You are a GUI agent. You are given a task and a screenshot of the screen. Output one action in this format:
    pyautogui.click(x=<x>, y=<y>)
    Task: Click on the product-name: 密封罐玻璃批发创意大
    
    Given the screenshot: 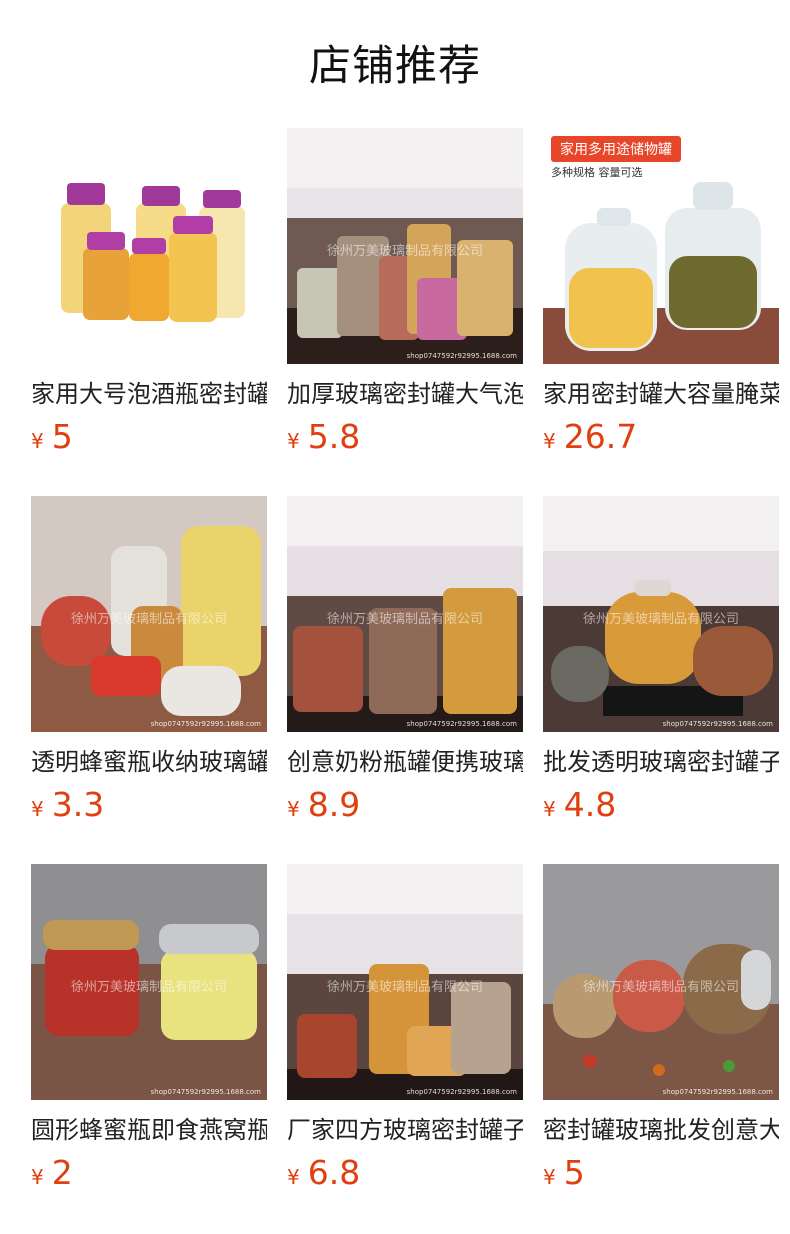 What is the action you would take?
    pyautogui.click(x=661, y=1130)
    